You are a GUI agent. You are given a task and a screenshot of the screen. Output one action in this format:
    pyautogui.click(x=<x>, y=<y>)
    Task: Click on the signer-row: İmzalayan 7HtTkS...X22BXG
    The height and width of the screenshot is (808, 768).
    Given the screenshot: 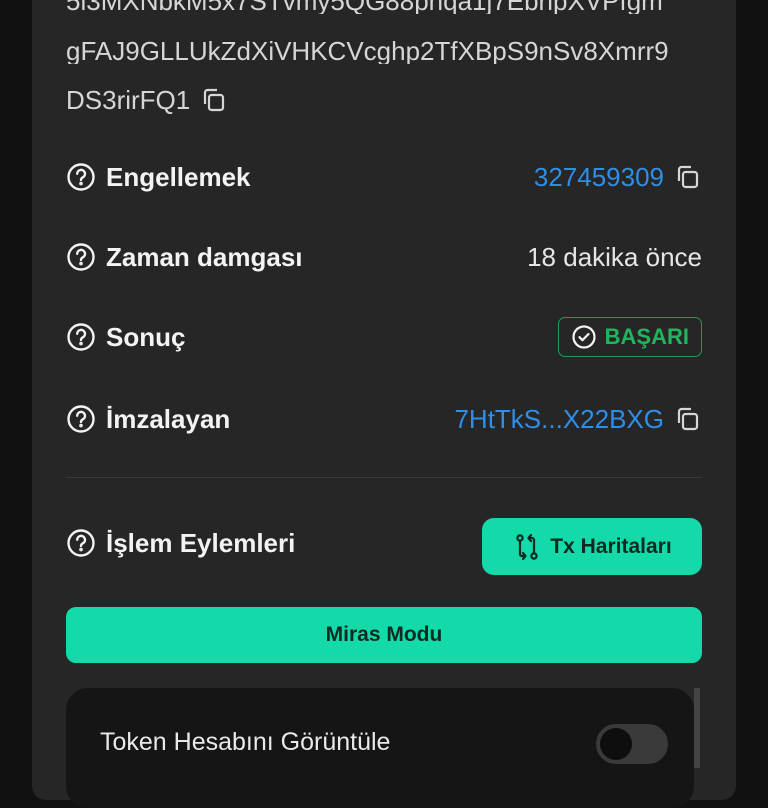 What is the action you would take?
    pyautogui.click(x=384, y=419)
    